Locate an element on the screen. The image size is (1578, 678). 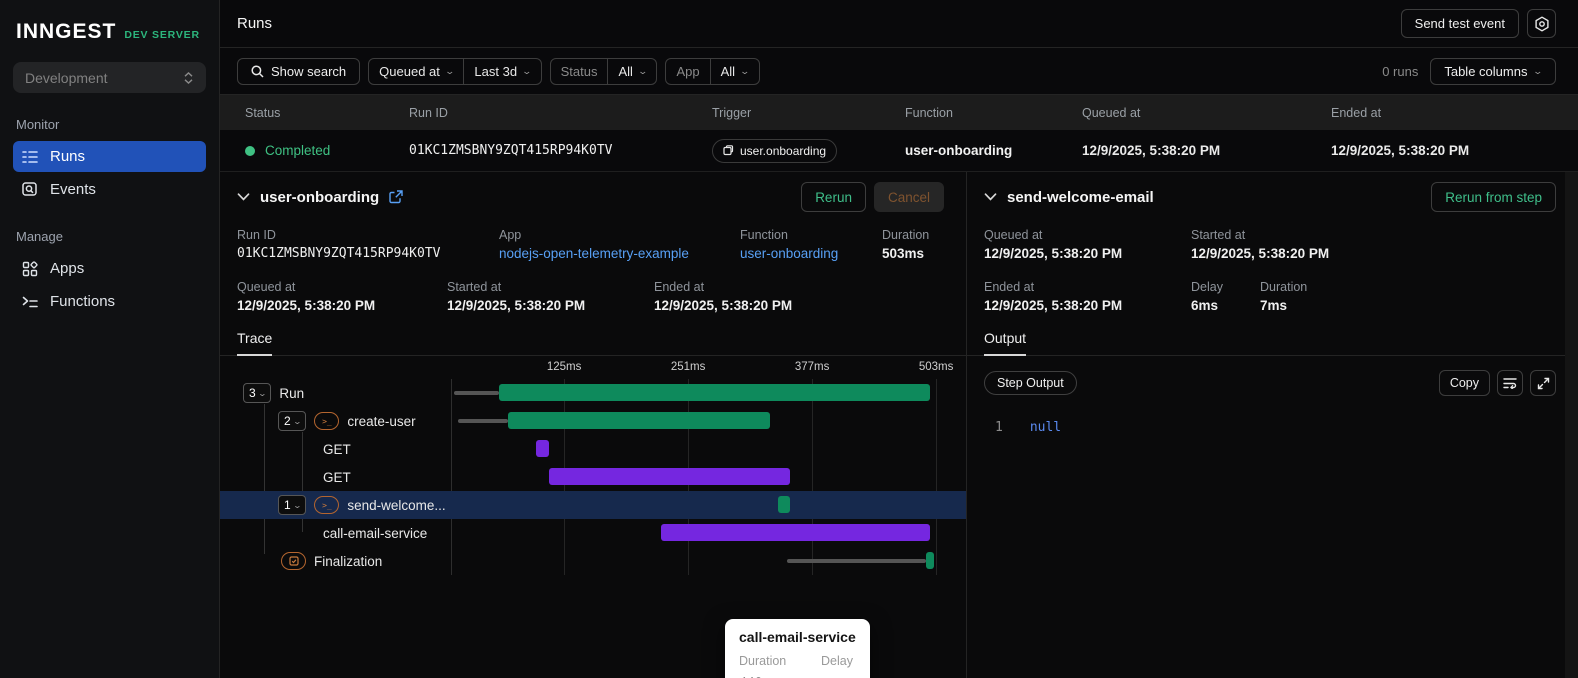
trace-row-get-2: GET is located at coordinates (593, 477).